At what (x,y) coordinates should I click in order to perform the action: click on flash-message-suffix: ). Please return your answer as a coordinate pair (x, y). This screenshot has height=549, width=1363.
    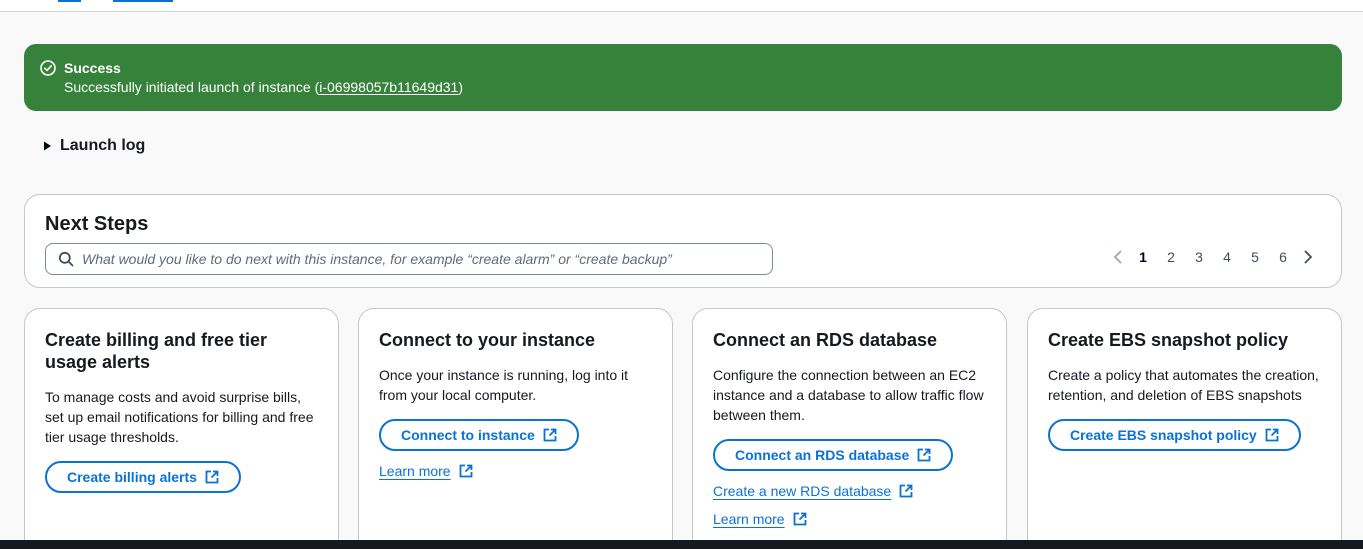
    Looking at the image, I should click on (461, 87).